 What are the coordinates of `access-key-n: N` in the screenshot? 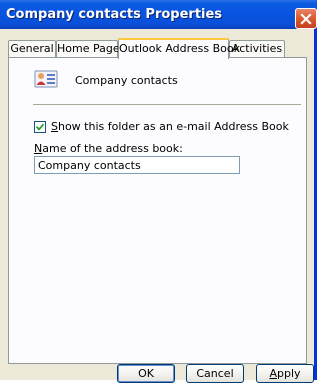 It's located at (38, 148).